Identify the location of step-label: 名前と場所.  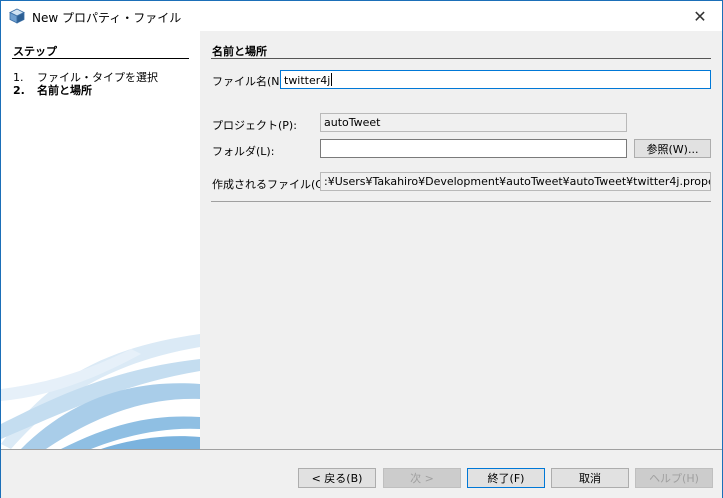
(64, 90).